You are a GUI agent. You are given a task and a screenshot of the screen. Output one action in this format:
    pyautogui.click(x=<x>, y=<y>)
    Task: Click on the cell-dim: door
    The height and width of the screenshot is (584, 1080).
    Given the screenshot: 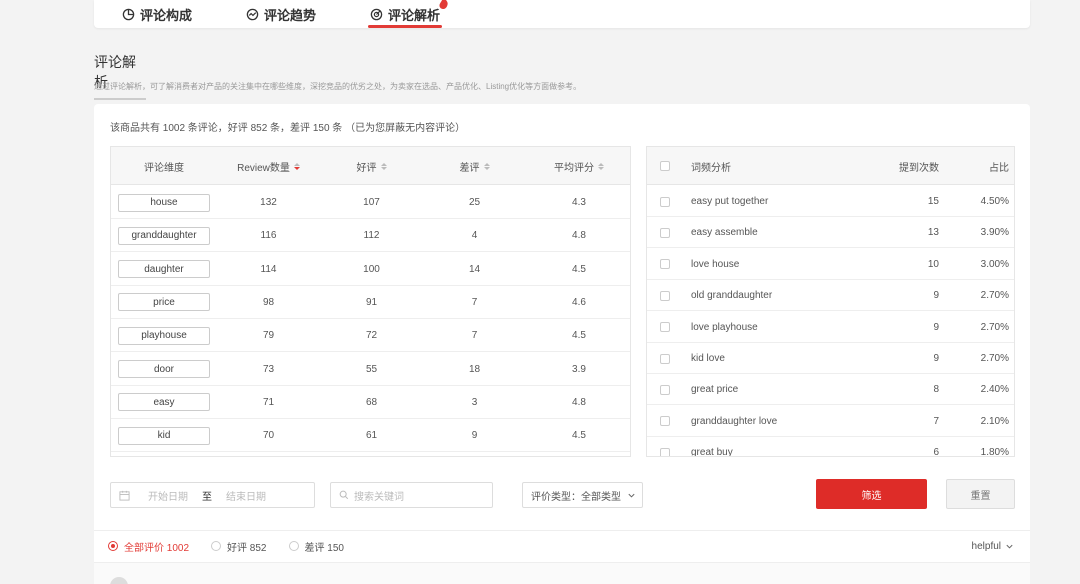 What is the action you would take?
    pyautogui.click(x=164, y=369)
    